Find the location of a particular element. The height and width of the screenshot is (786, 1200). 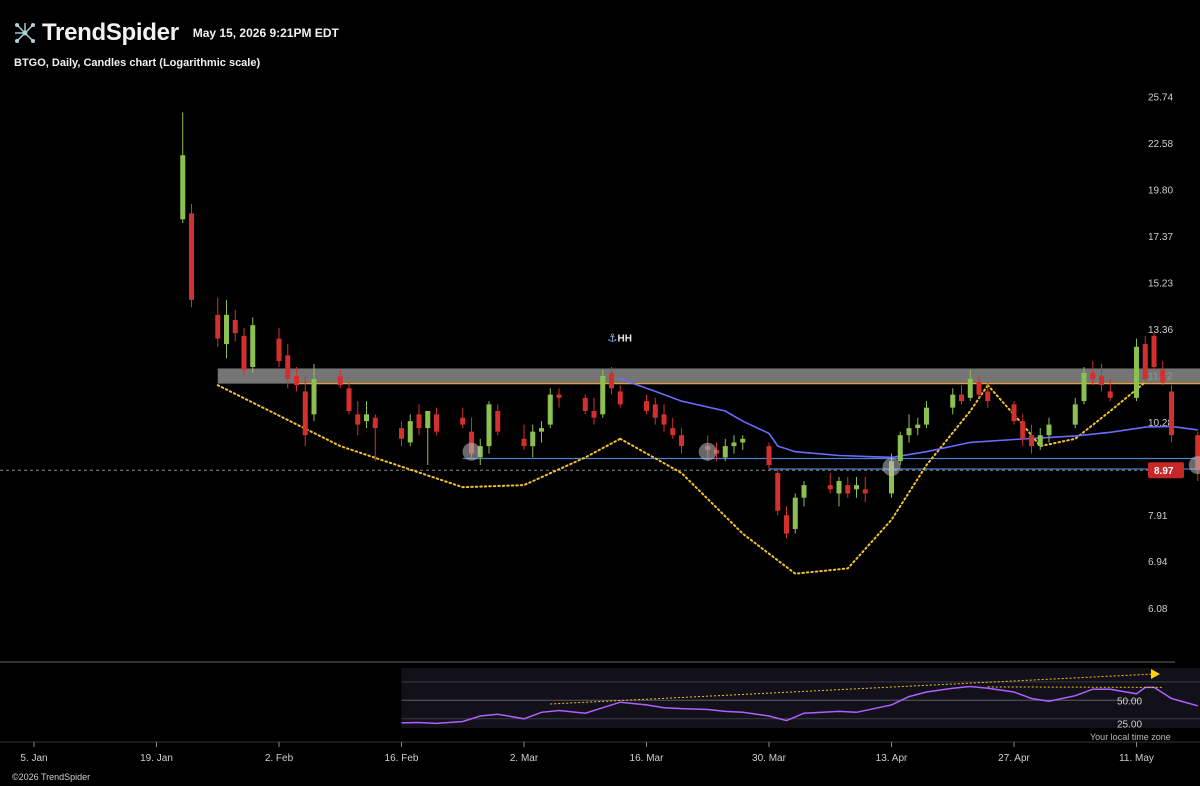

anchor-icon: ⚓ is located at coordinates (613, 337).